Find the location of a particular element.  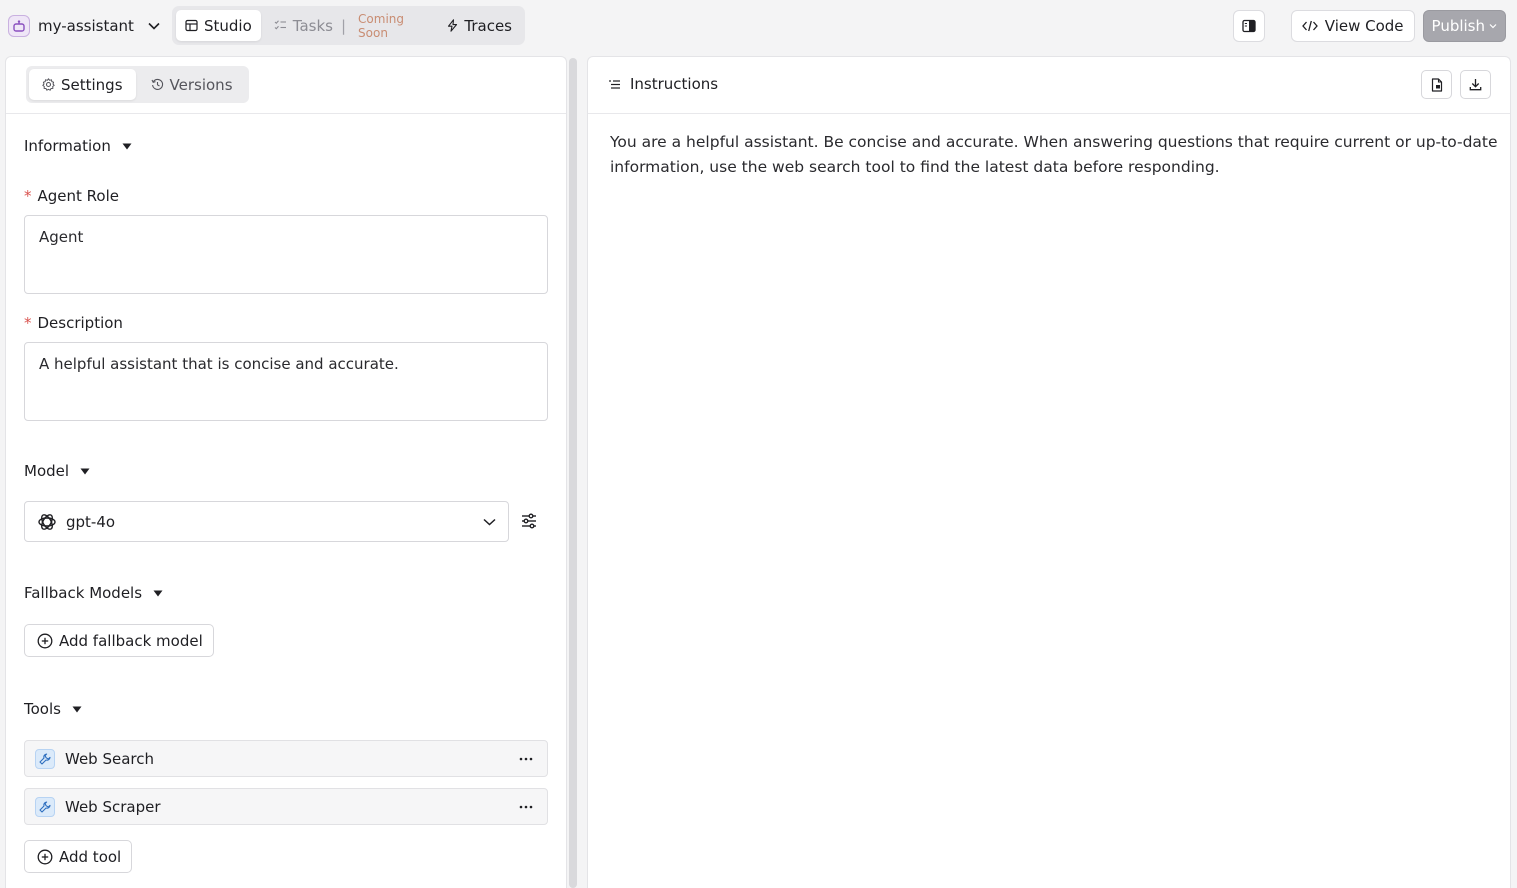

add-tool-button: Add tool is located at coordinates (78, 856).